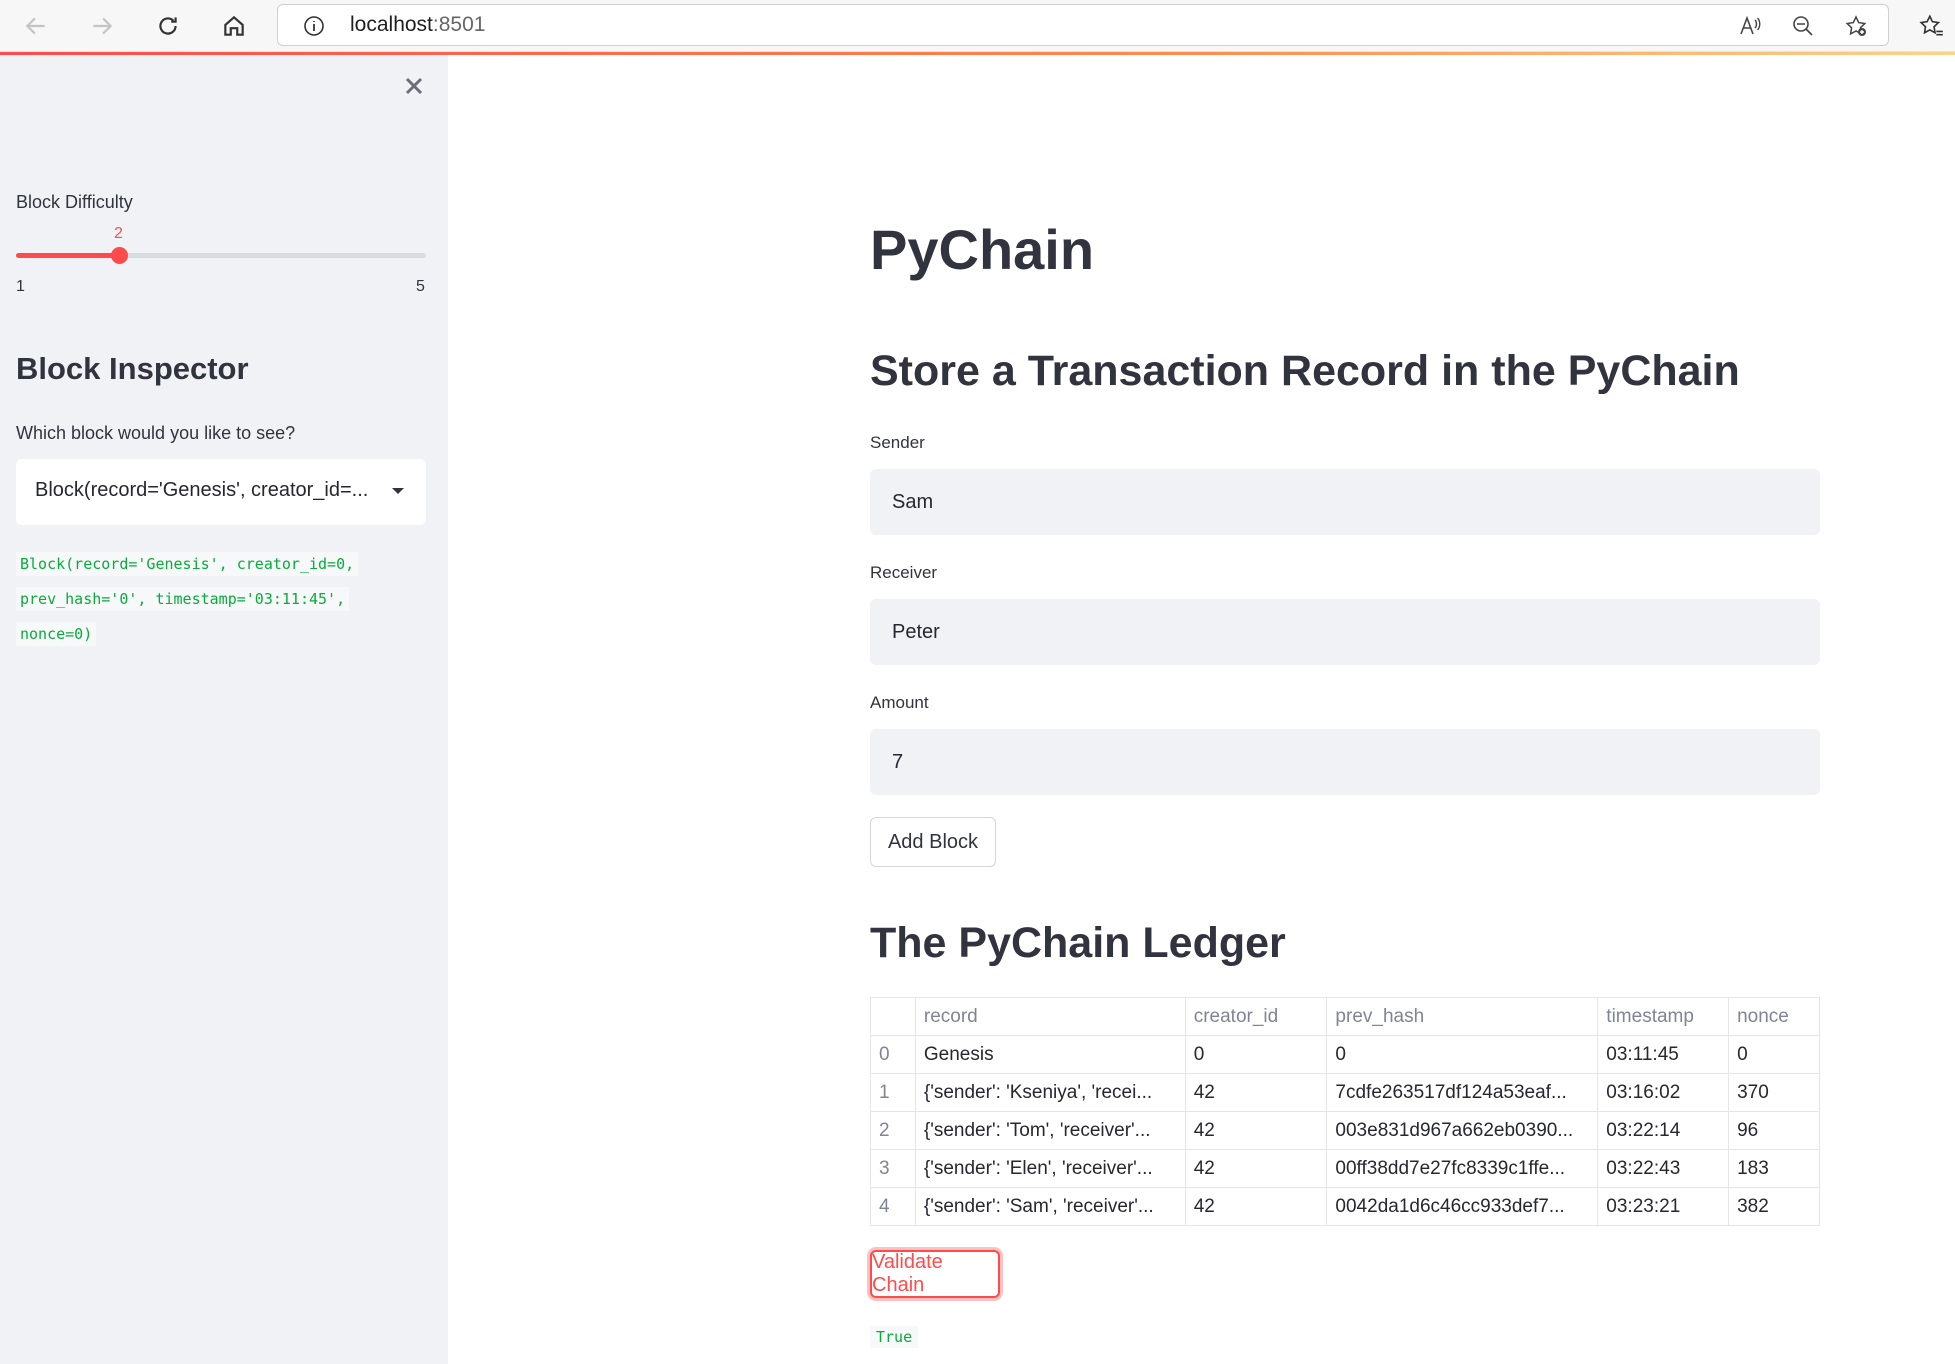 This screenshot has height=1364, width=1955. I want to click on sender-label: Sender, so click(897, 442).